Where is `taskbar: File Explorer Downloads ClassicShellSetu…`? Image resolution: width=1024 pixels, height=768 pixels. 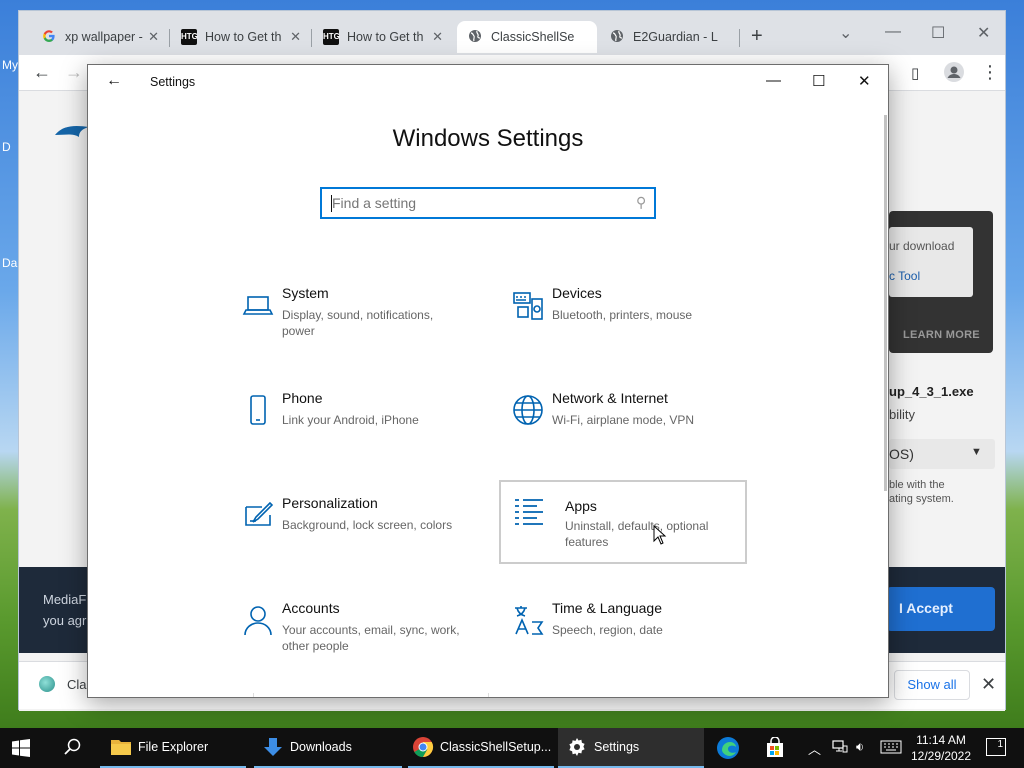
taskbar: File Explorer Downloads ClassicShellSetu… is located at coordinates (512, 748).